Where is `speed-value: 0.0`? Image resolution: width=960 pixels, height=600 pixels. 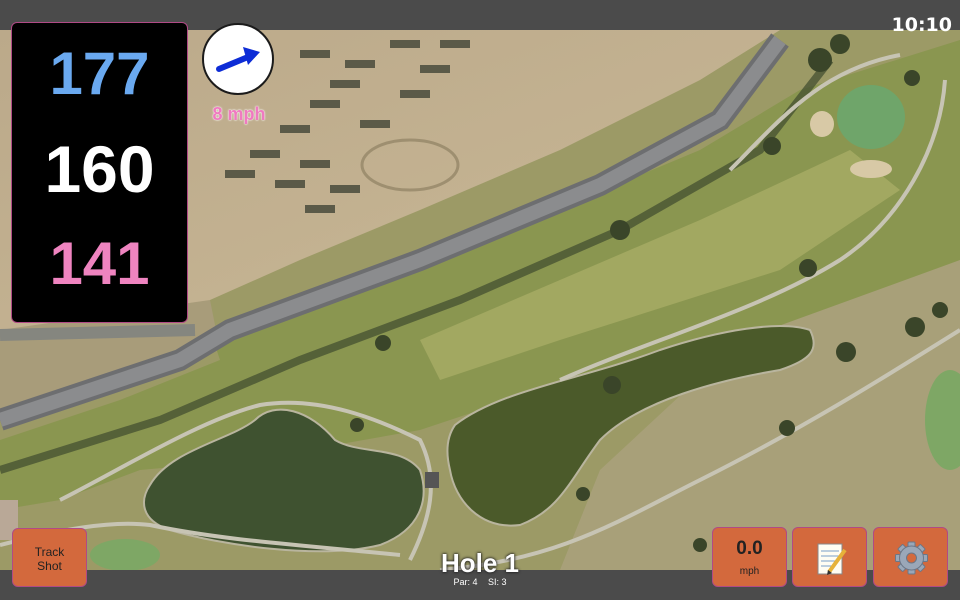
speed-value: 0.0 is located at coordinates (749, 548).